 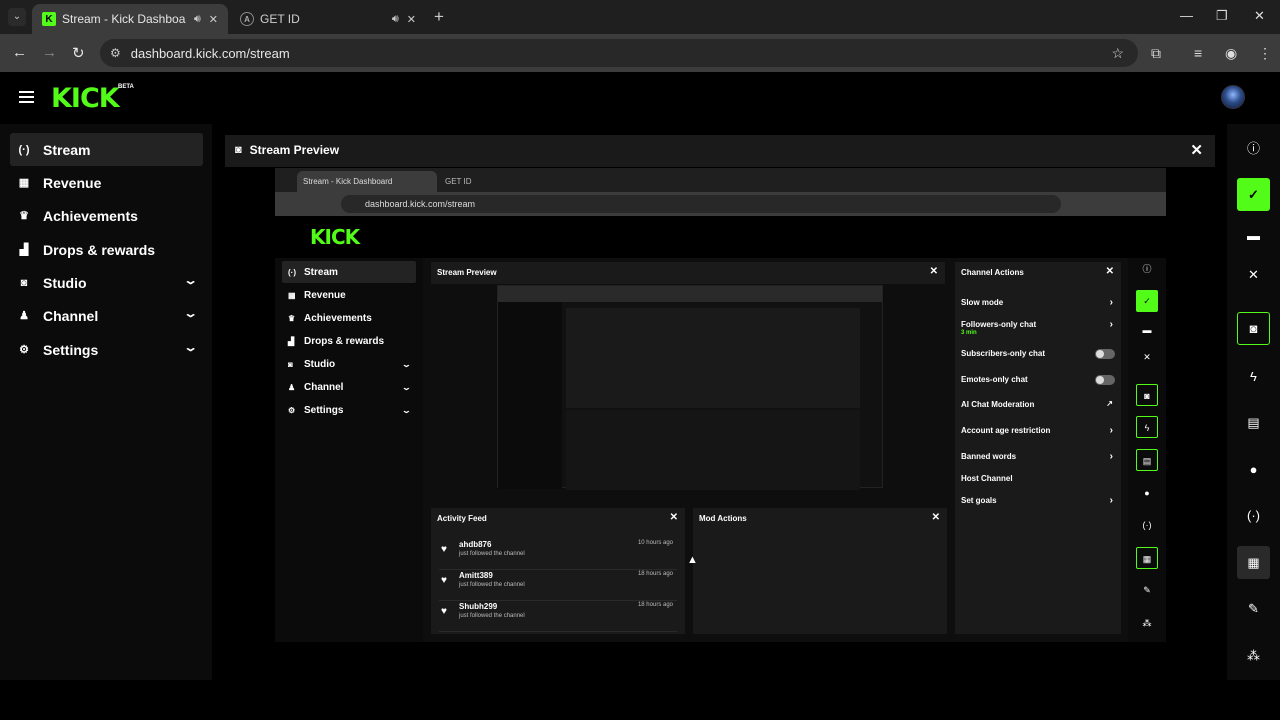 What do you see at coordinates (106, 149) in the screenshot?
I see `sidebar-item-stream: (·) Stream` at bounding box center [106, 149].